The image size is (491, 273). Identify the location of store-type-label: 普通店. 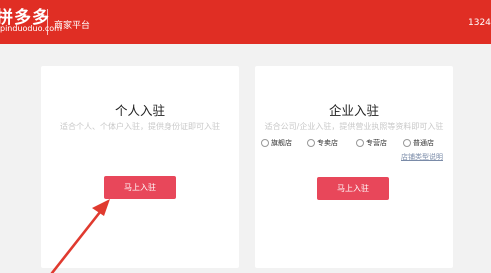
(423, 143).